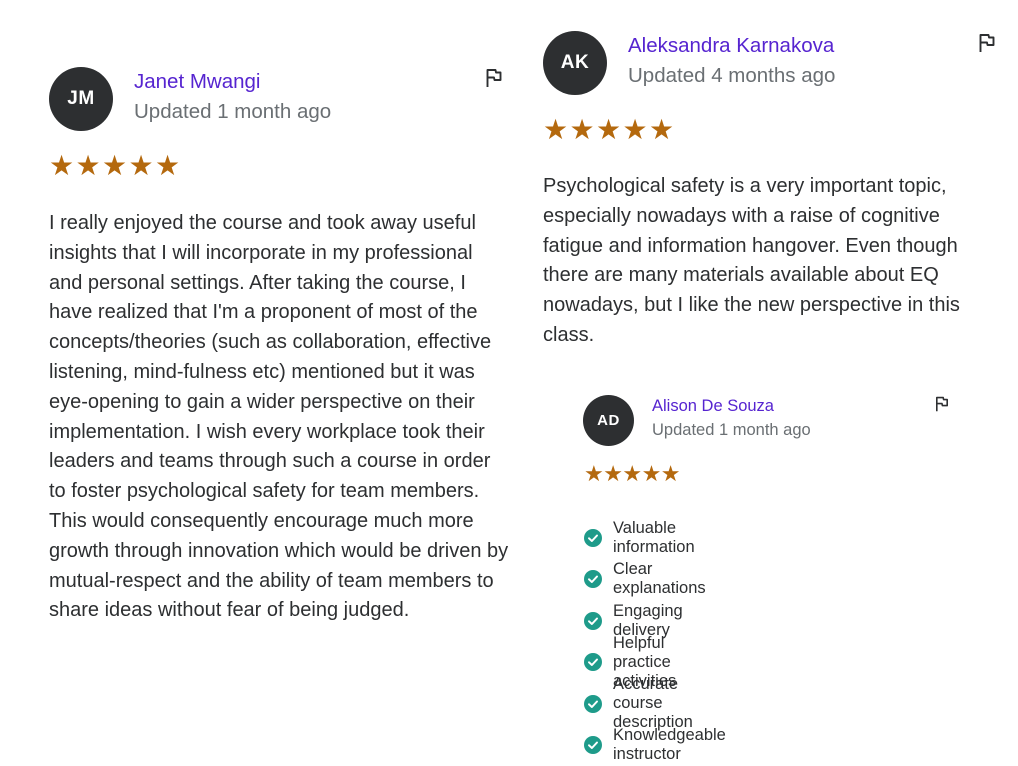  Describe the element at coordinates (669, 745) in the screenshot. I see `highlight-label: Knowledgeable instructor` at that location.